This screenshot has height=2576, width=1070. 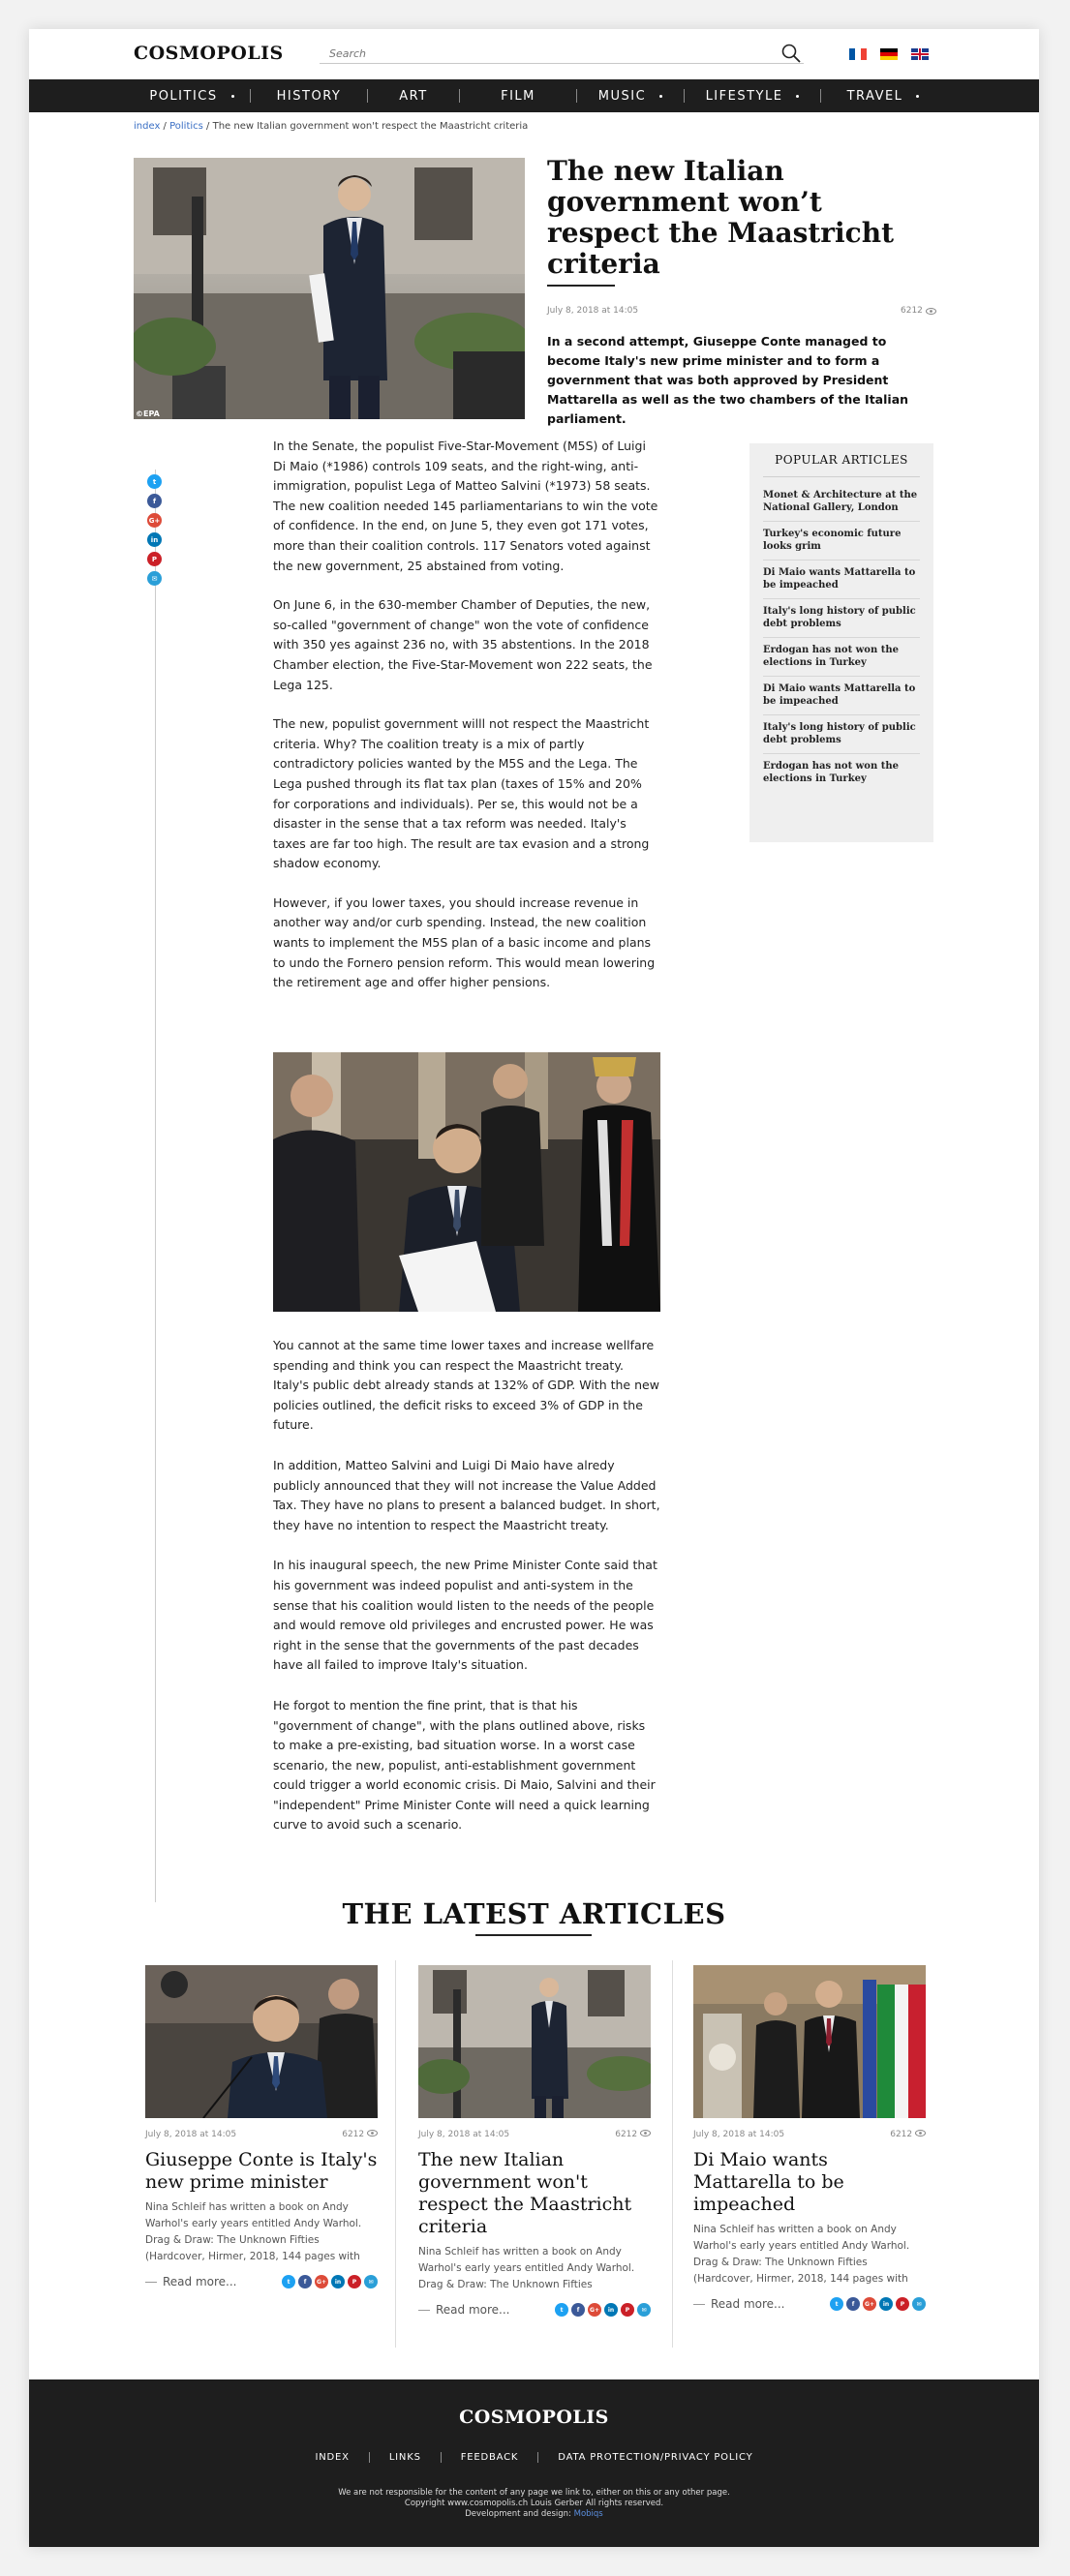 What do you see at coordinates (841, 541) in the screenshot?
I see `popular-article-link: Turkey's economic future looks grim` at bounding box center [841, 541].